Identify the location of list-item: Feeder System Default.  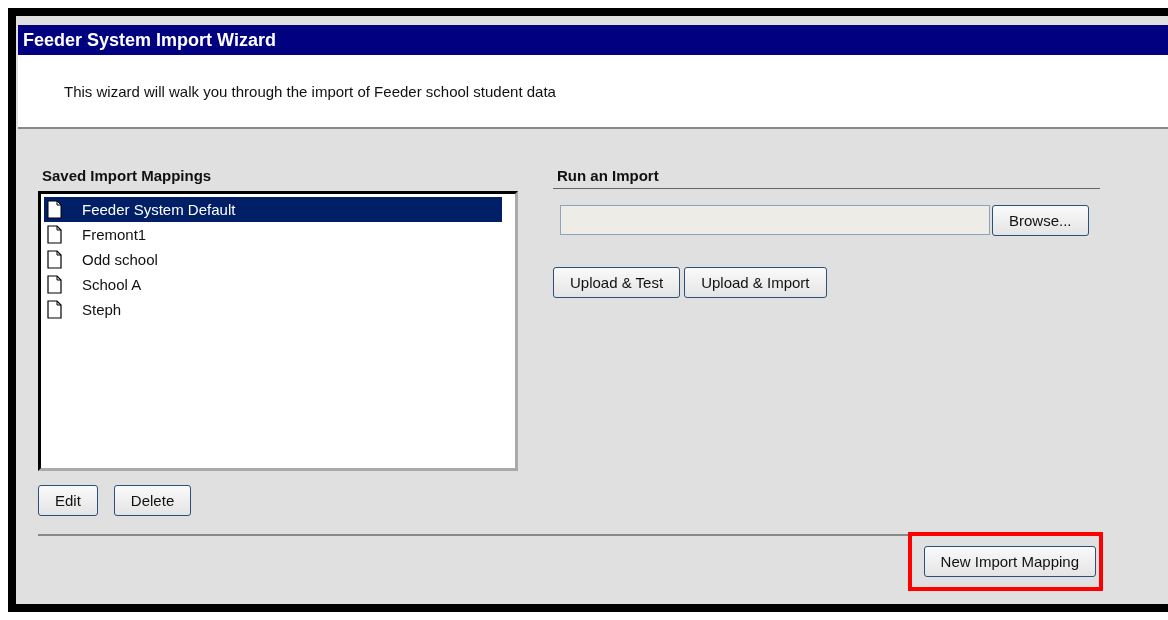
(273, 209).